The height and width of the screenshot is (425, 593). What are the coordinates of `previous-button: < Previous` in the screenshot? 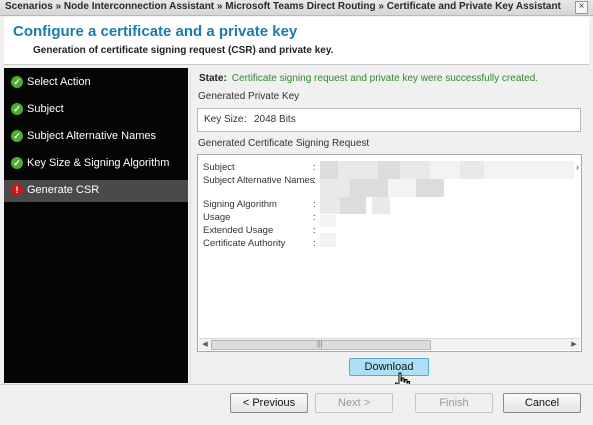 It's located at (269, 403).